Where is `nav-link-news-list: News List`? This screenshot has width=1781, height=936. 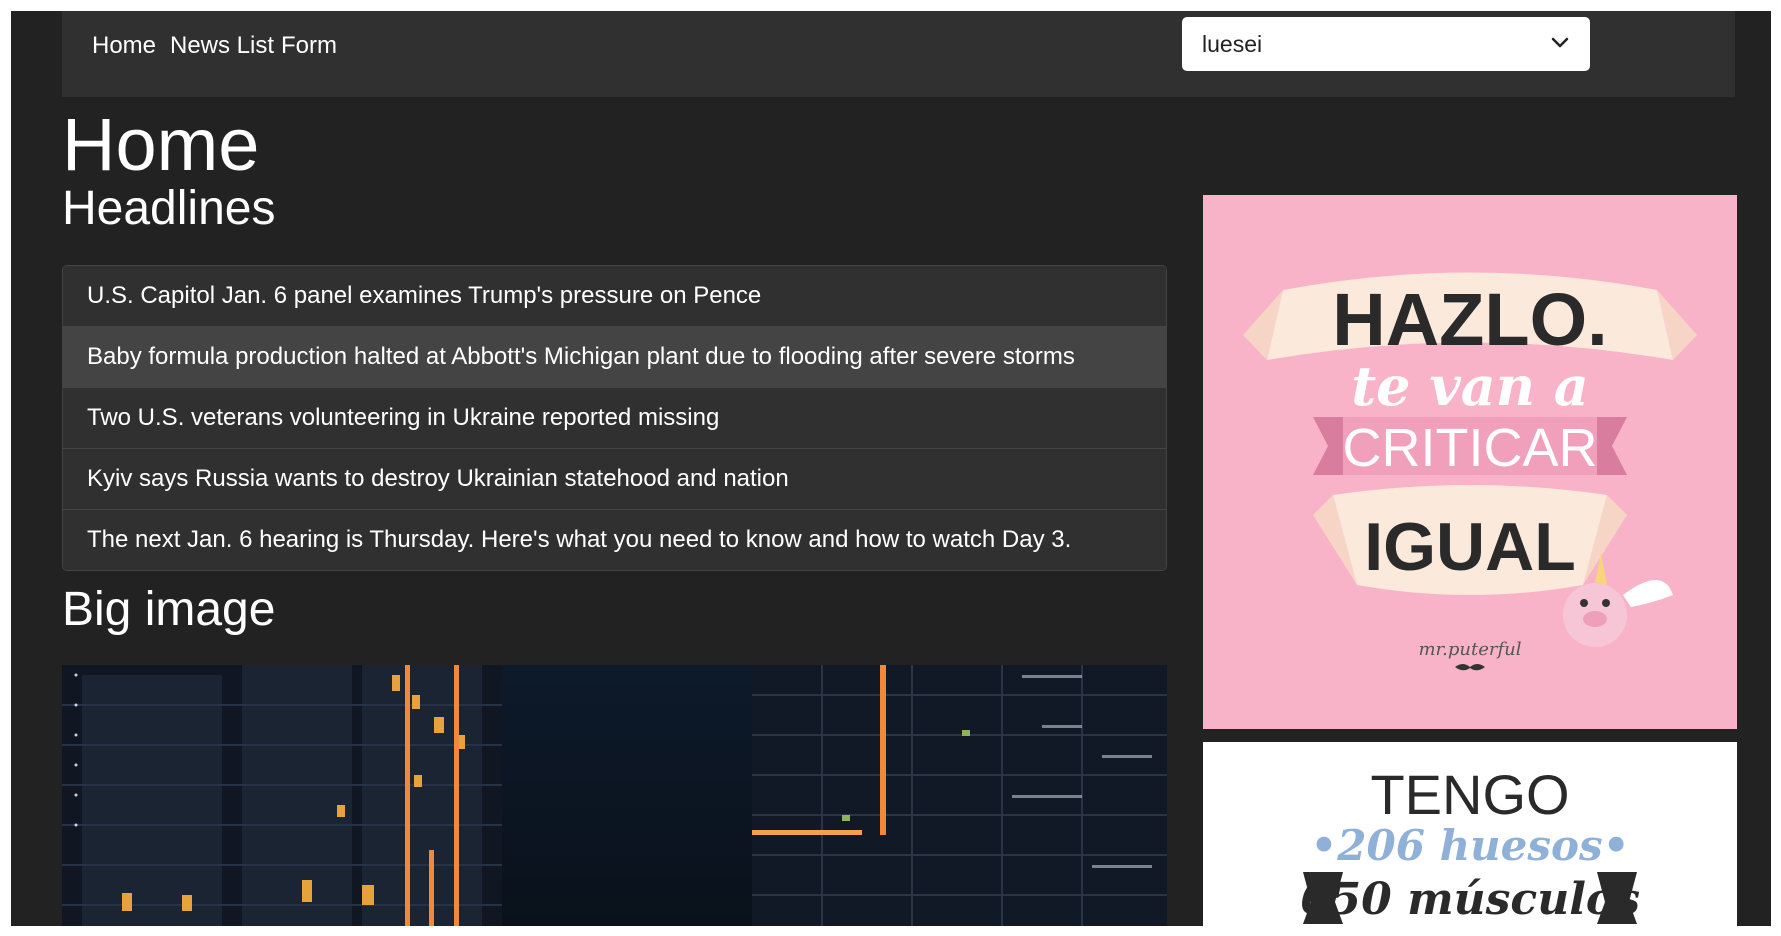 nav-link-news-list: News List is located at coordinates (222, 46).